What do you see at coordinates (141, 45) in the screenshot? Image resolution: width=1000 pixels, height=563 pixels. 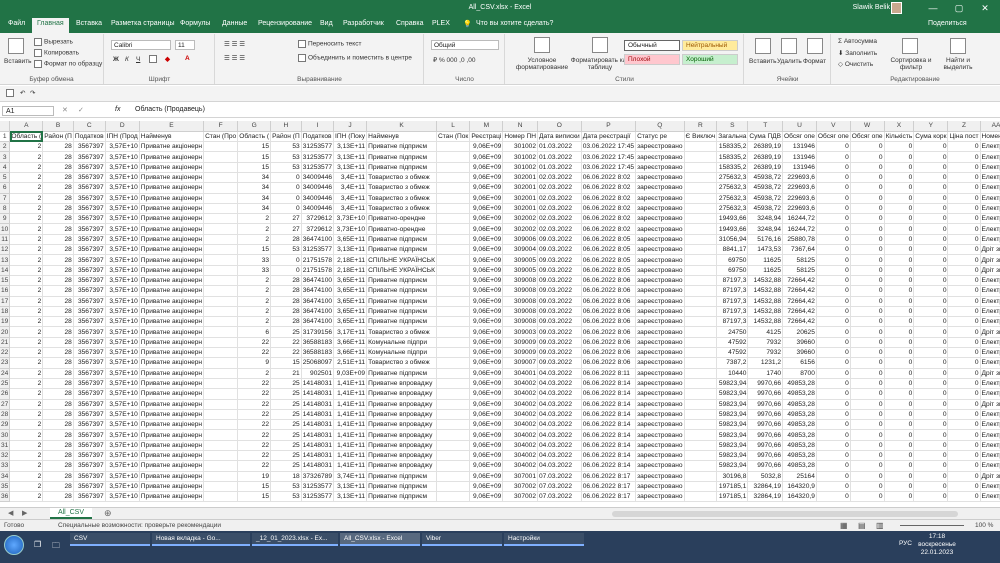 I see `font-name-select: Calibri` at bounding box center [141, 45].